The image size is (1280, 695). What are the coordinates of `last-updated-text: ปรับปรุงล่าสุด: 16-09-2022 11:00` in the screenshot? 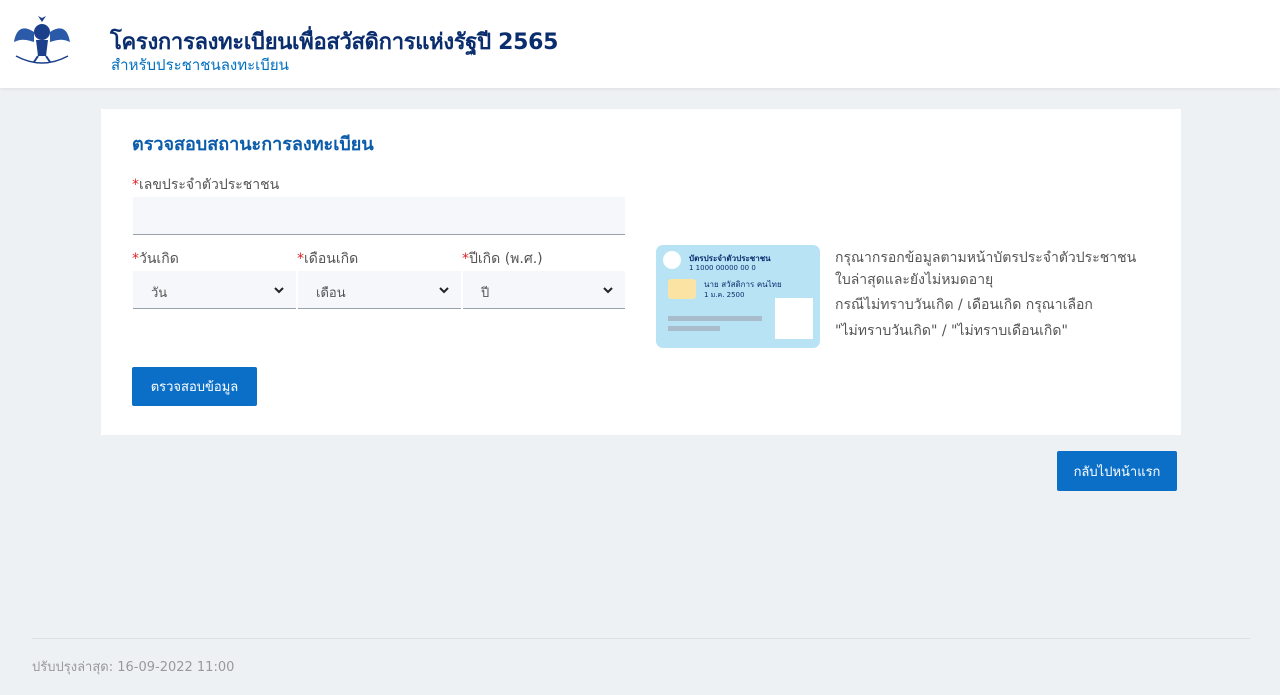 It's located at (133, 667).